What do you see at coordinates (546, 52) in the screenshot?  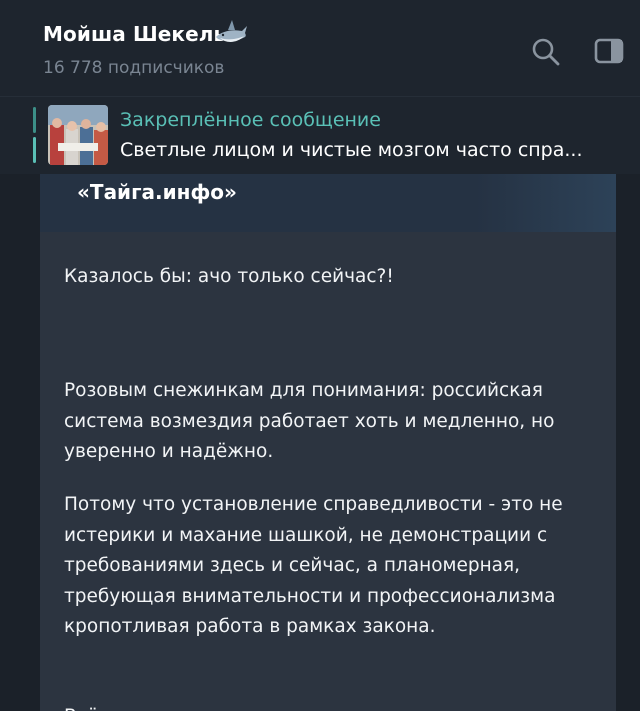 I see `search-icon` at bounding box center [546, 52].